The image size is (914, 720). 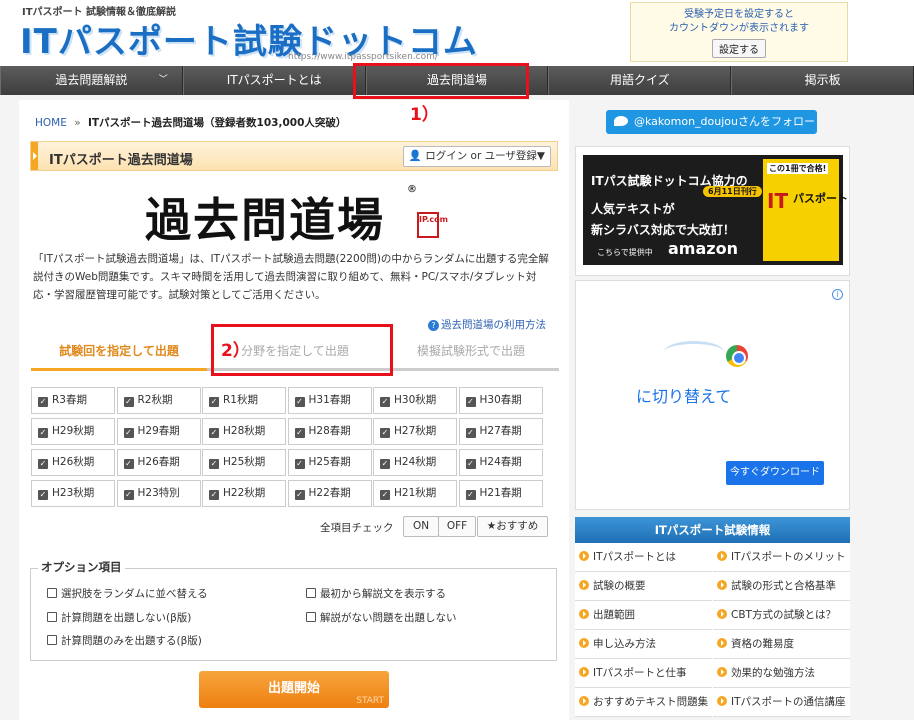 What do you see at coordinates (781, 557) in the screenshot?
I see `info-link: ITパスポートのメリット` at bounding box center [781, 557].